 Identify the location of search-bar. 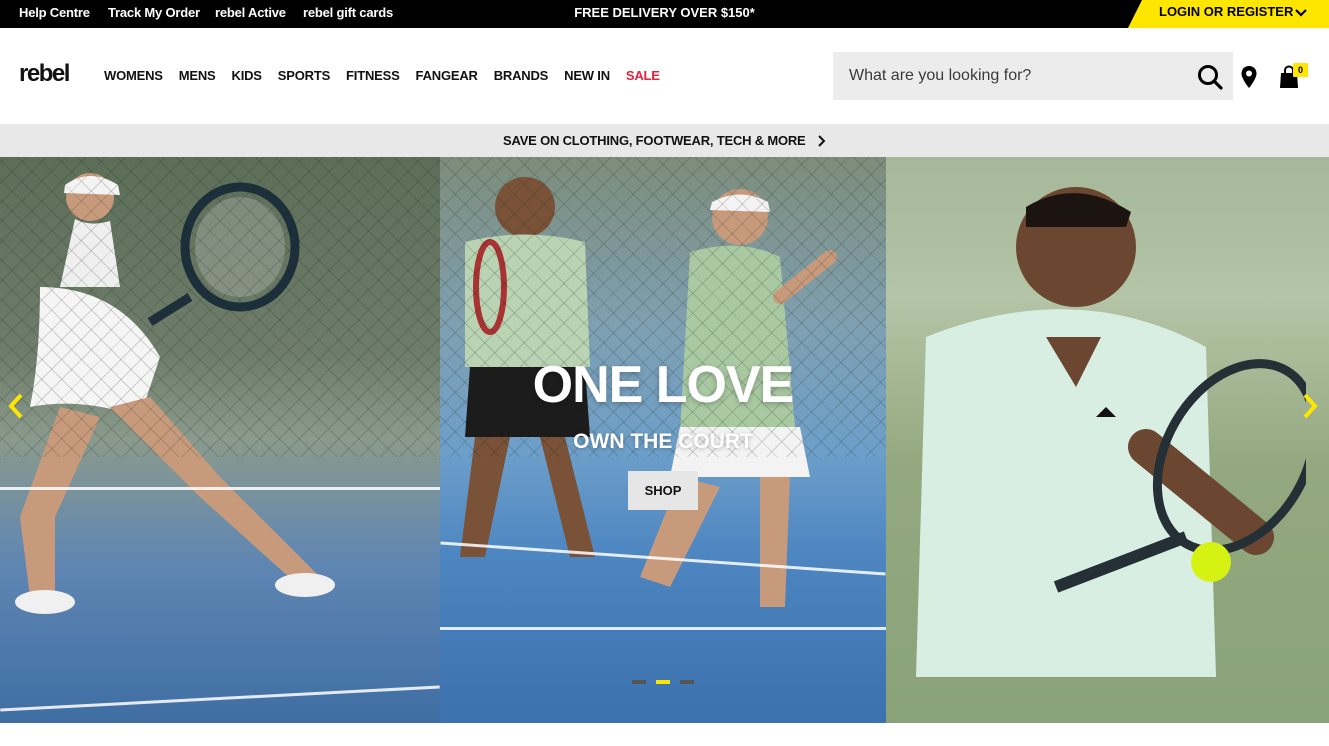
(1033, 76).